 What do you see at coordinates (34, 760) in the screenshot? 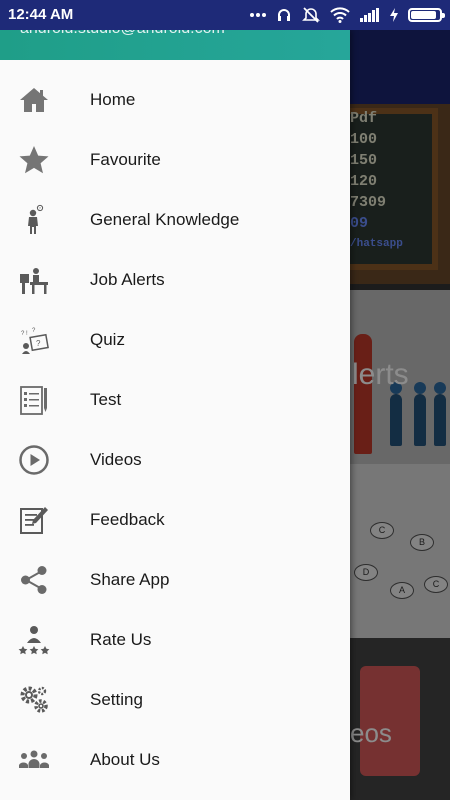
I see `group-icon` at bounding box center [34, 760].